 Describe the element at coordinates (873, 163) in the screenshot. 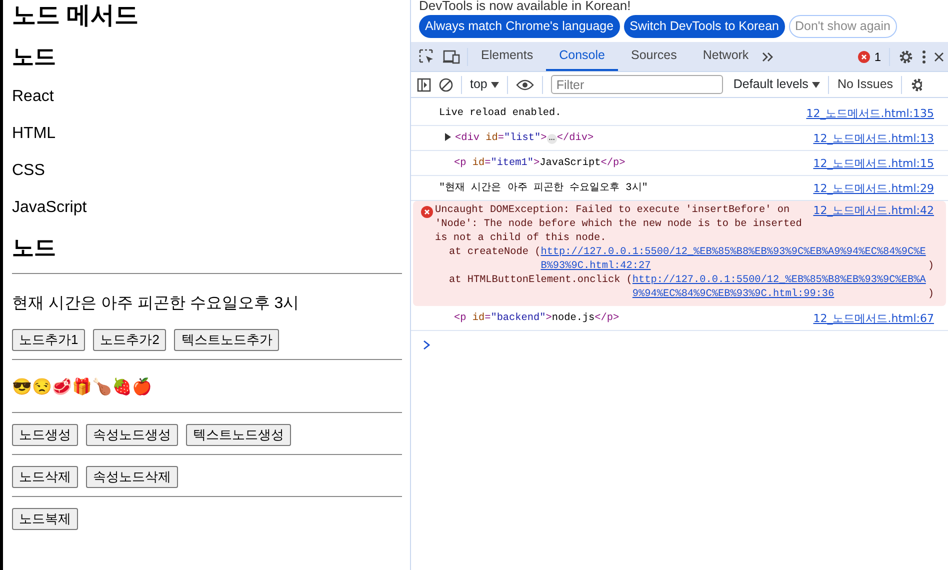

I see `source-link: 12_노드메서드.html:15` at that location.